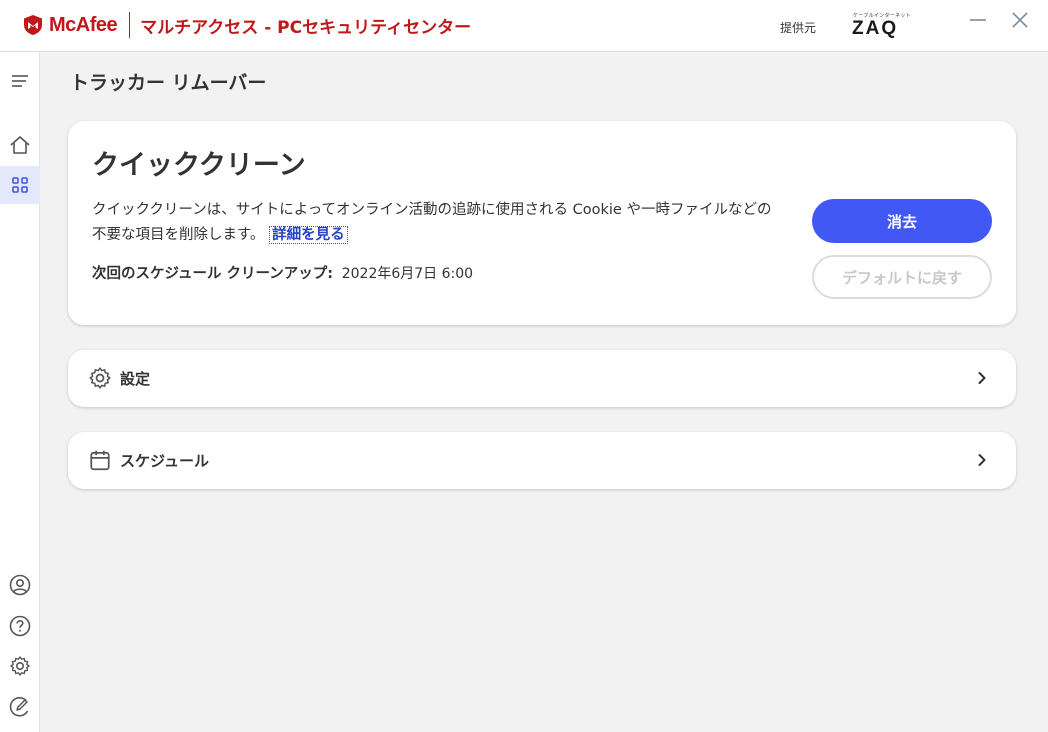 This screenshot has height=732, width=1048. What do you see at coordinates (1020, 20) in the screenshot?
I see `close-icon` at bounding box center [1020, 20].